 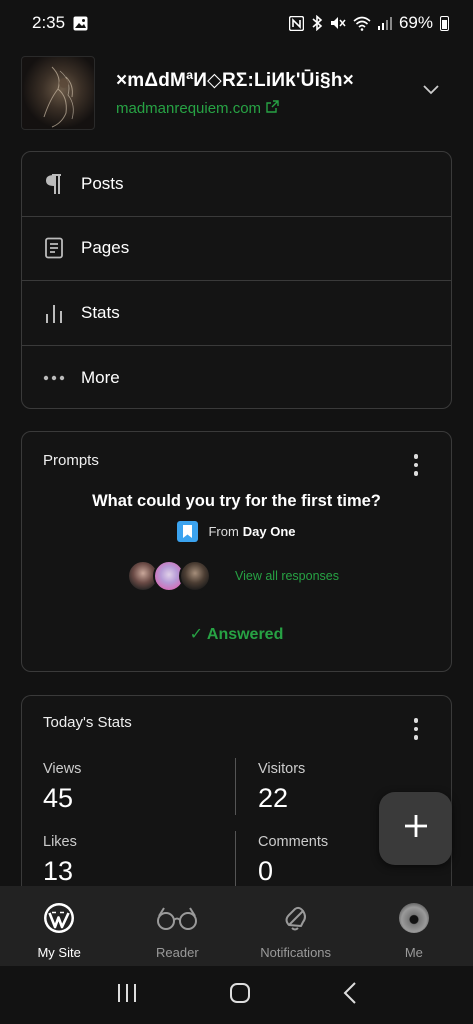 What do you see at coordinates (100, 312) in the screenshot?
I see `menu-item-label: Stats` at bounding box center [100, 312].